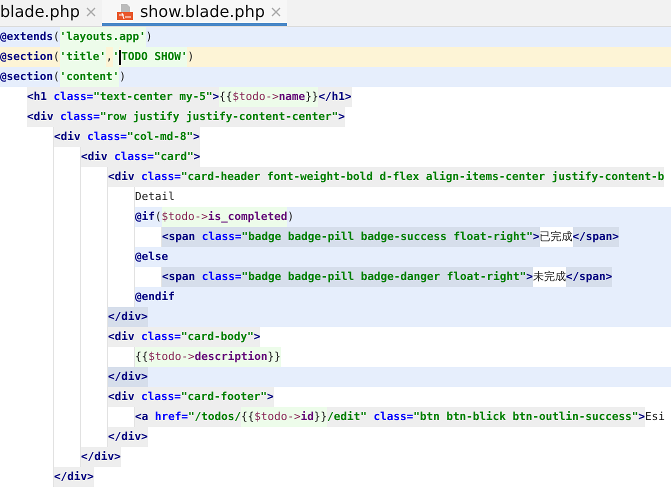 This screenshot has width=671, height=500. I want to click on code-line: <div class="col-md-8">, so click(362, 137).